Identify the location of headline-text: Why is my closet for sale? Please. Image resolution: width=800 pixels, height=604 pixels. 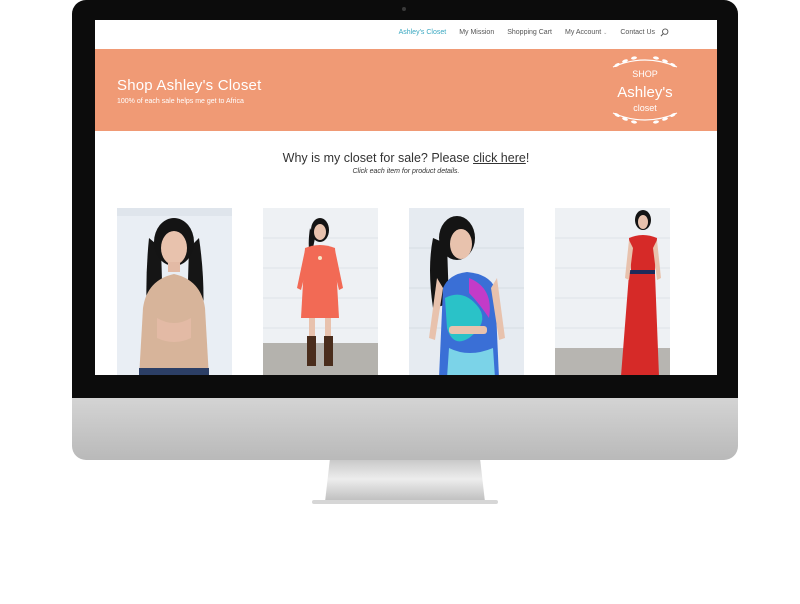
(378, 158).